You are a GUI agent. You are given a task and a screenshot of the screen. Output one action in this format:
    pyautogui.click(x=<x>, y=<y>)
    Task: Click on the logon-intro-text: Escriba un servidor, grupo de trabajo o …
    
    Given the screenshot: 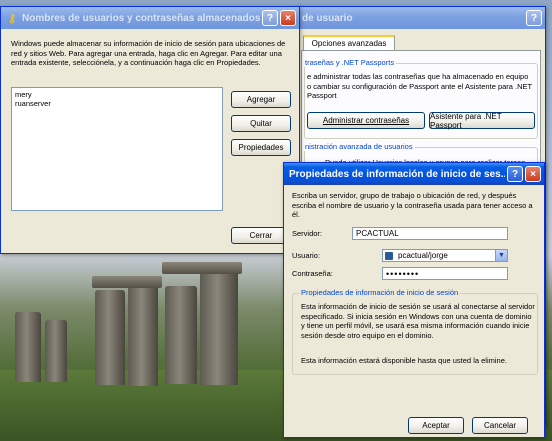 What is the action you would take?
    pyautogui.click(x=412, y=205)
    